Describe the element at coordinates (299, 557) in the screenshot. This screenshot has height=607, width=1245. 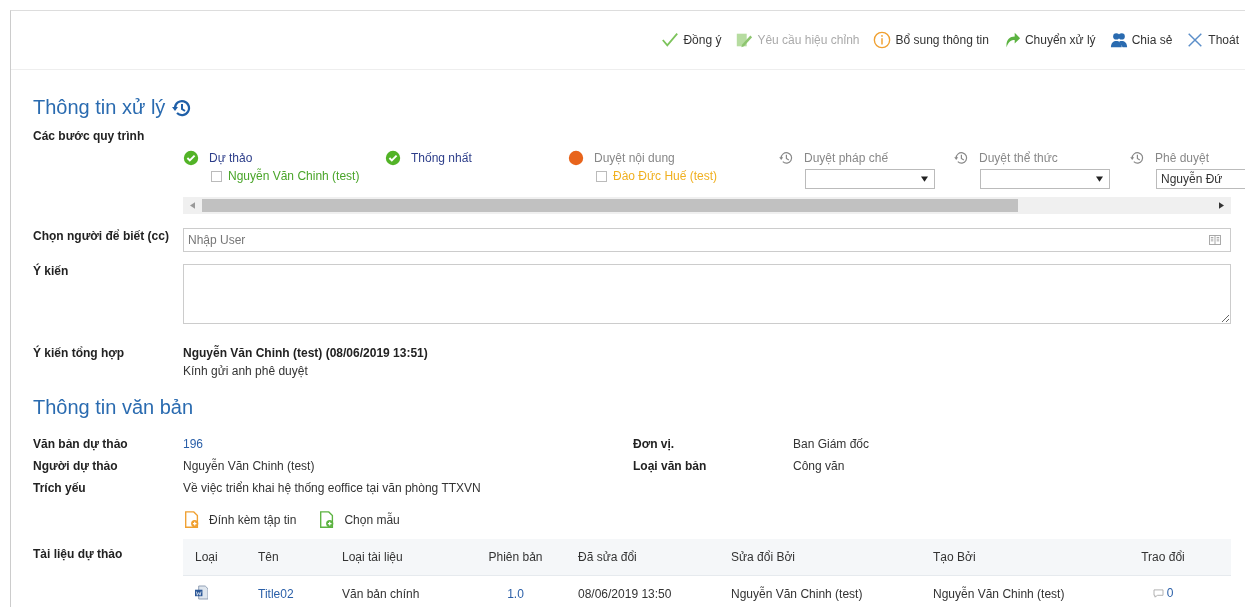
I see `column-header: Tên` at that location.